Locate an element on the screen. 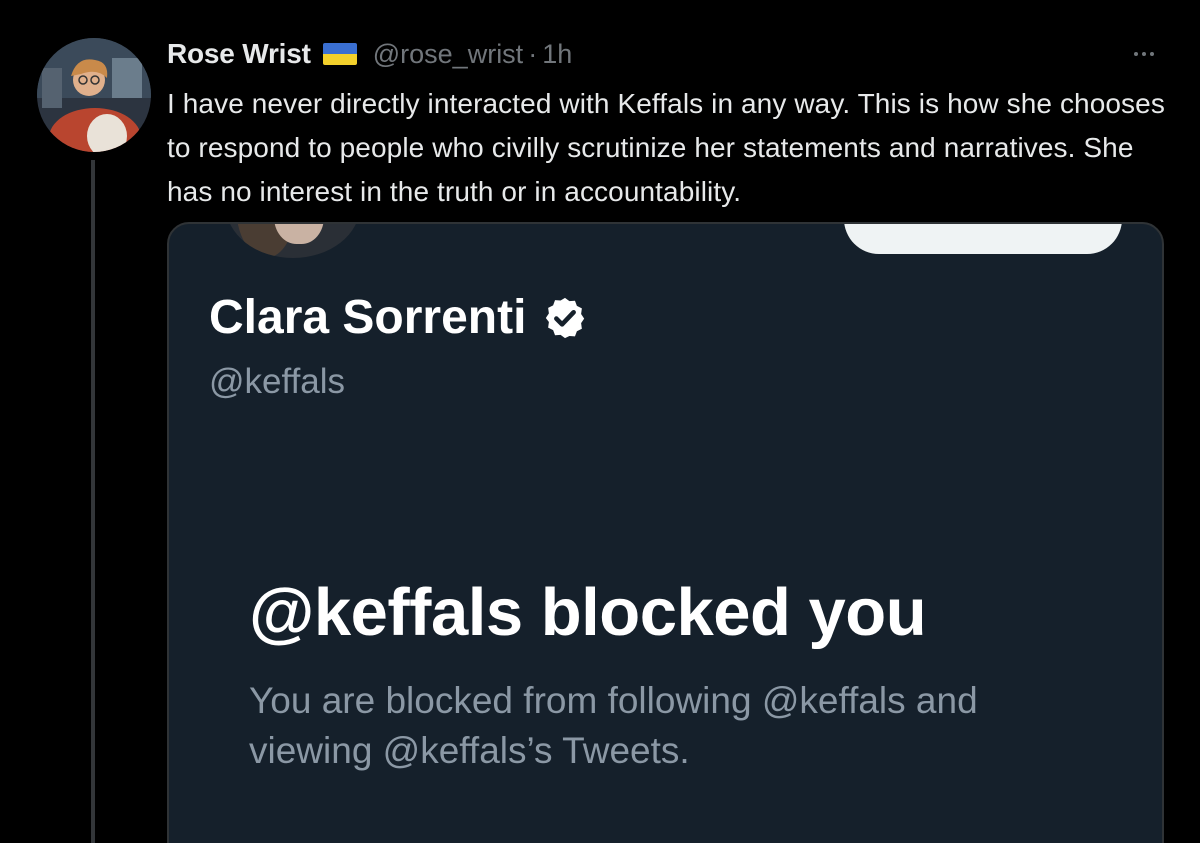 This screenshot has height=843, width=1200. media-profile-name-row: Clara Sorrenti is located at coordinates (398, 317).